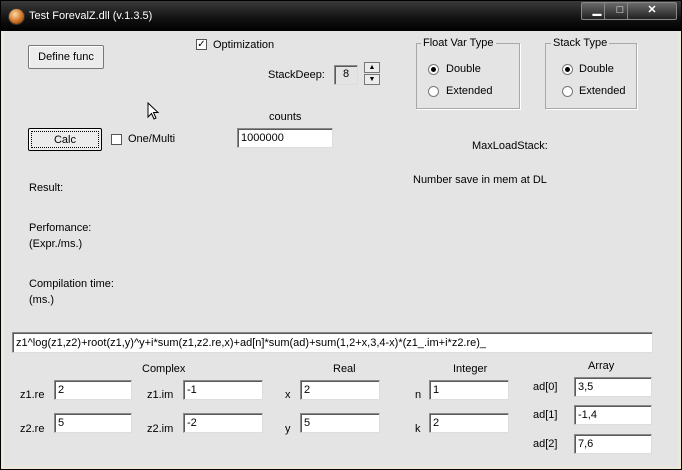 The height and width of the screenshot is (470, 682). Describe the element at coordinates (469, 390) in the screenshot. I see `n-input` at that location.